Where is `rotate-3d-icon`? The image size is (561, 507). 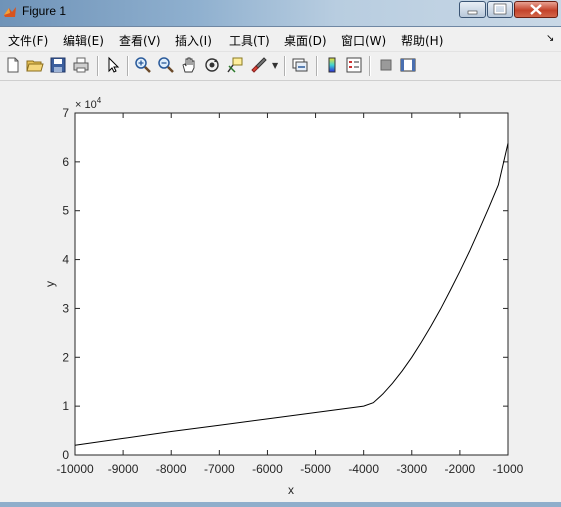
rotate-3d-icon is located at coordinates (212, 65).